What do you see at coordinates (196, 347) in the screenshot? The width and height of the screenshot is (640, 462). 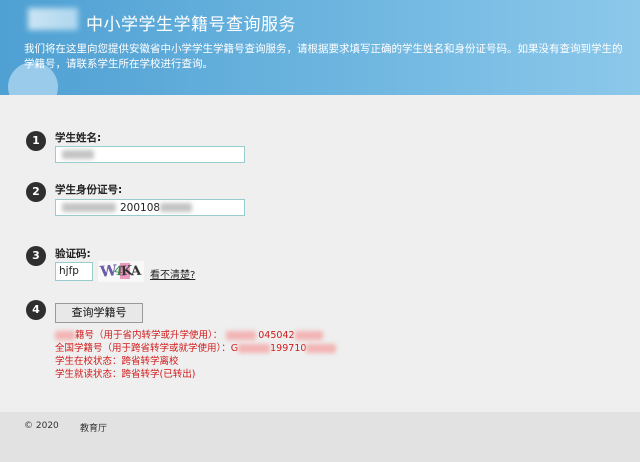 I see `result-national-id: 全国学籍号（用于跨省转学或就学使用）：G 199710` at bounding box center [196, 347].